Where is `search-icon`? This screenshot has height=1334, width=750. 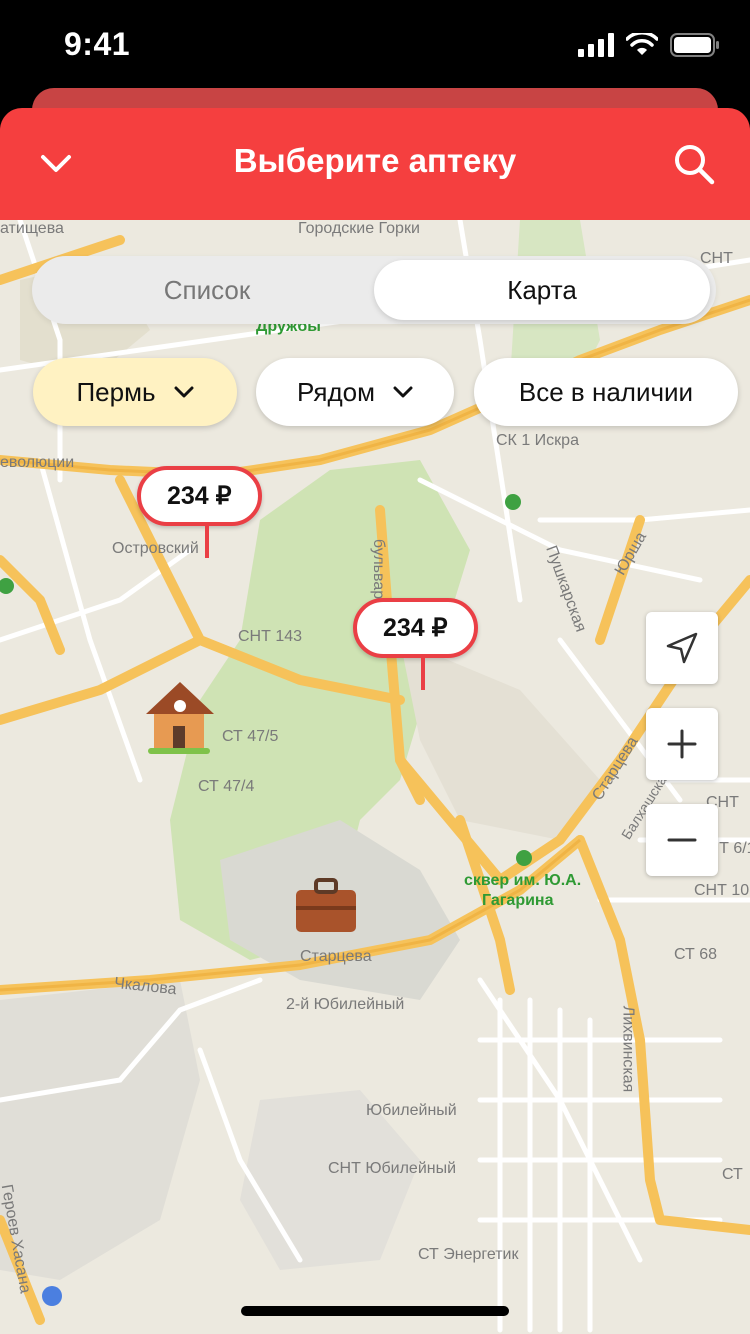
search-icon is located at coordinates (695, 165).